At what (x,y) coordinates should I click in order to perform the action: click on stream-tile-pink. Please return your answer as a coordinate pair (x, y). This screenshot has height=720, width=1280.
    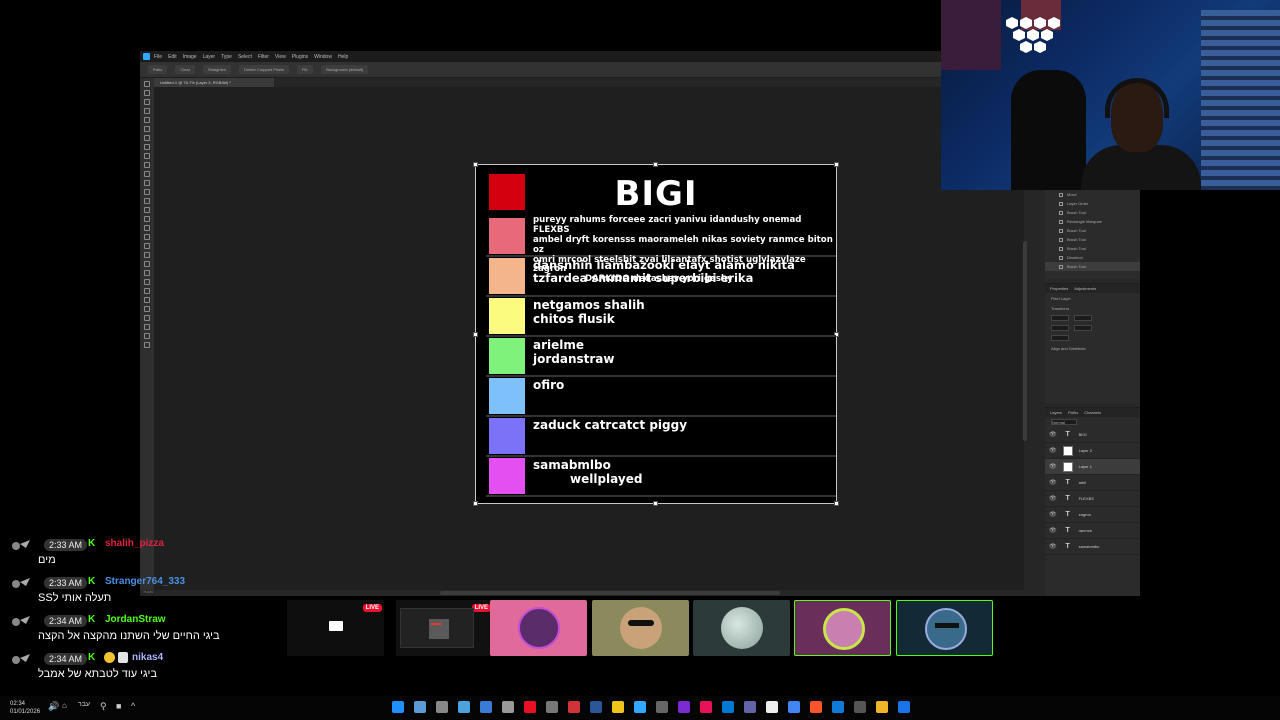
    Looking at the image, I should click on (538, 628).